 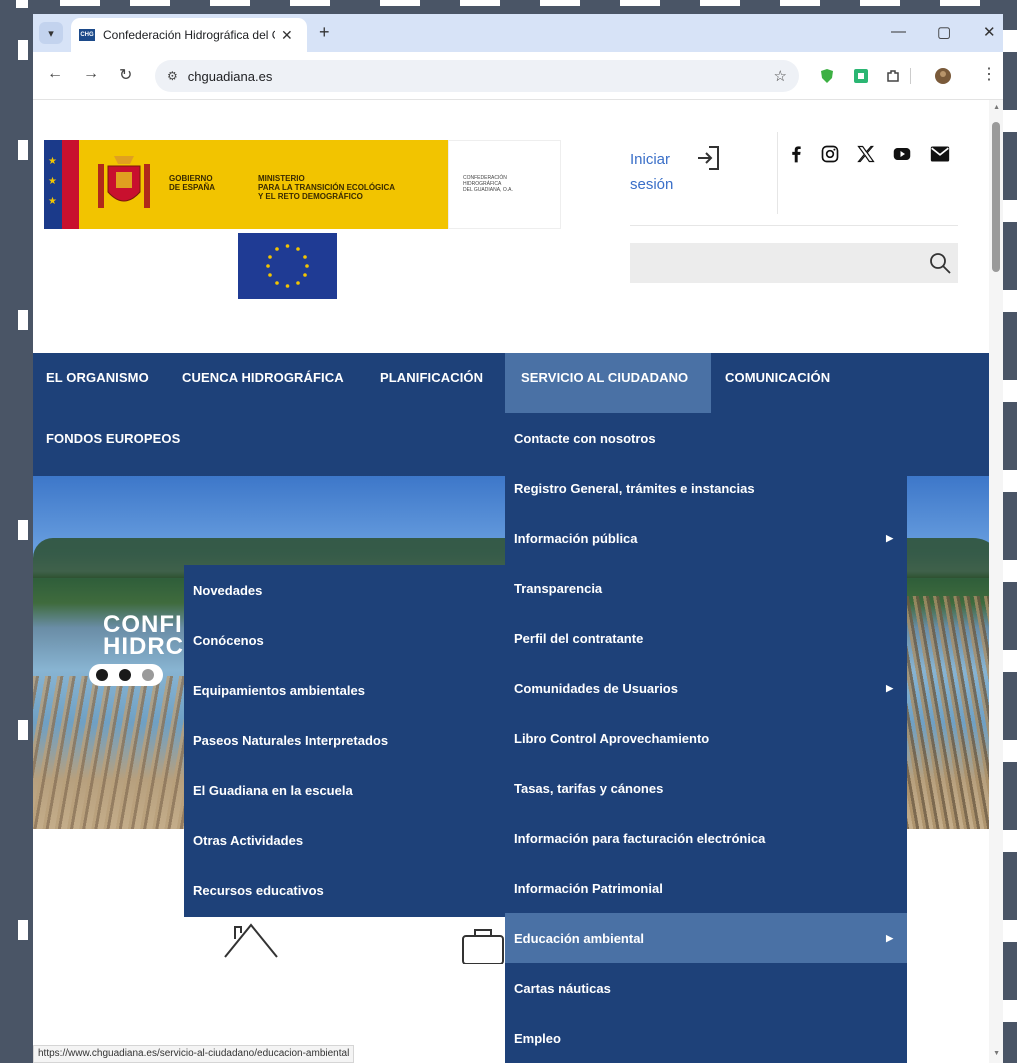 What do you see at coordinates (706, 588) in the screenshot?
I see `menu-transparencia: Transparencia` at bounding box center [706, 588].